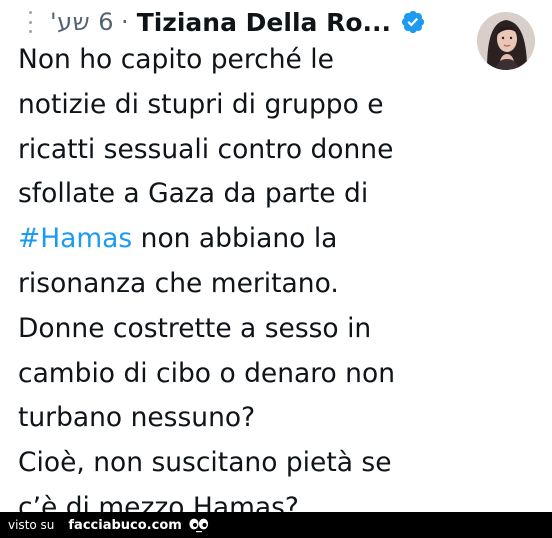  I want to click on tweet-line: cambio di cibo o denaro non, so click(206, 373).